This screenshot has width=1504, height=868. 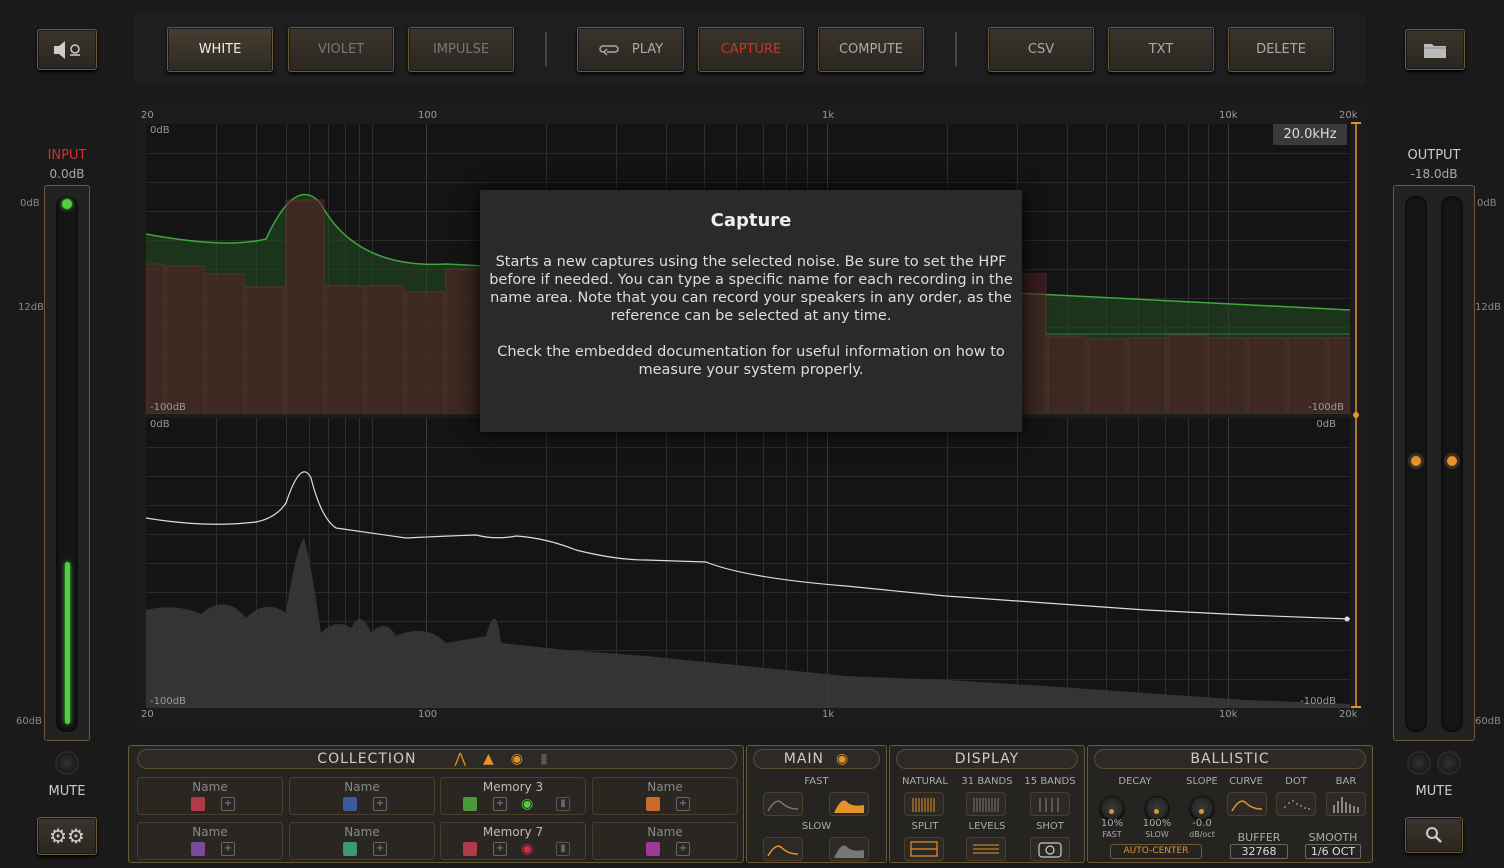 What do you see at coordinates (210, 796) in the screenshot?
I see `collection-slot-1: Name +` at bounding box center [210, 796].